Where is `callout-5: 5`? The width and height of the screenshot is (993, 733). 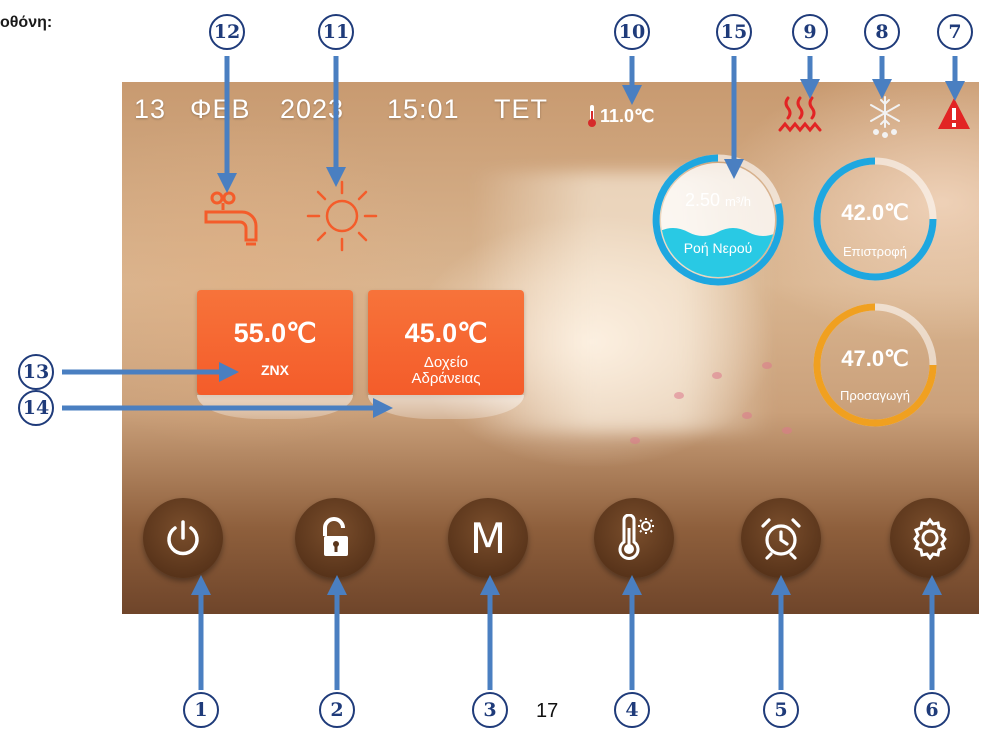 callout-5: 5 is located at coordinates (781, 710).